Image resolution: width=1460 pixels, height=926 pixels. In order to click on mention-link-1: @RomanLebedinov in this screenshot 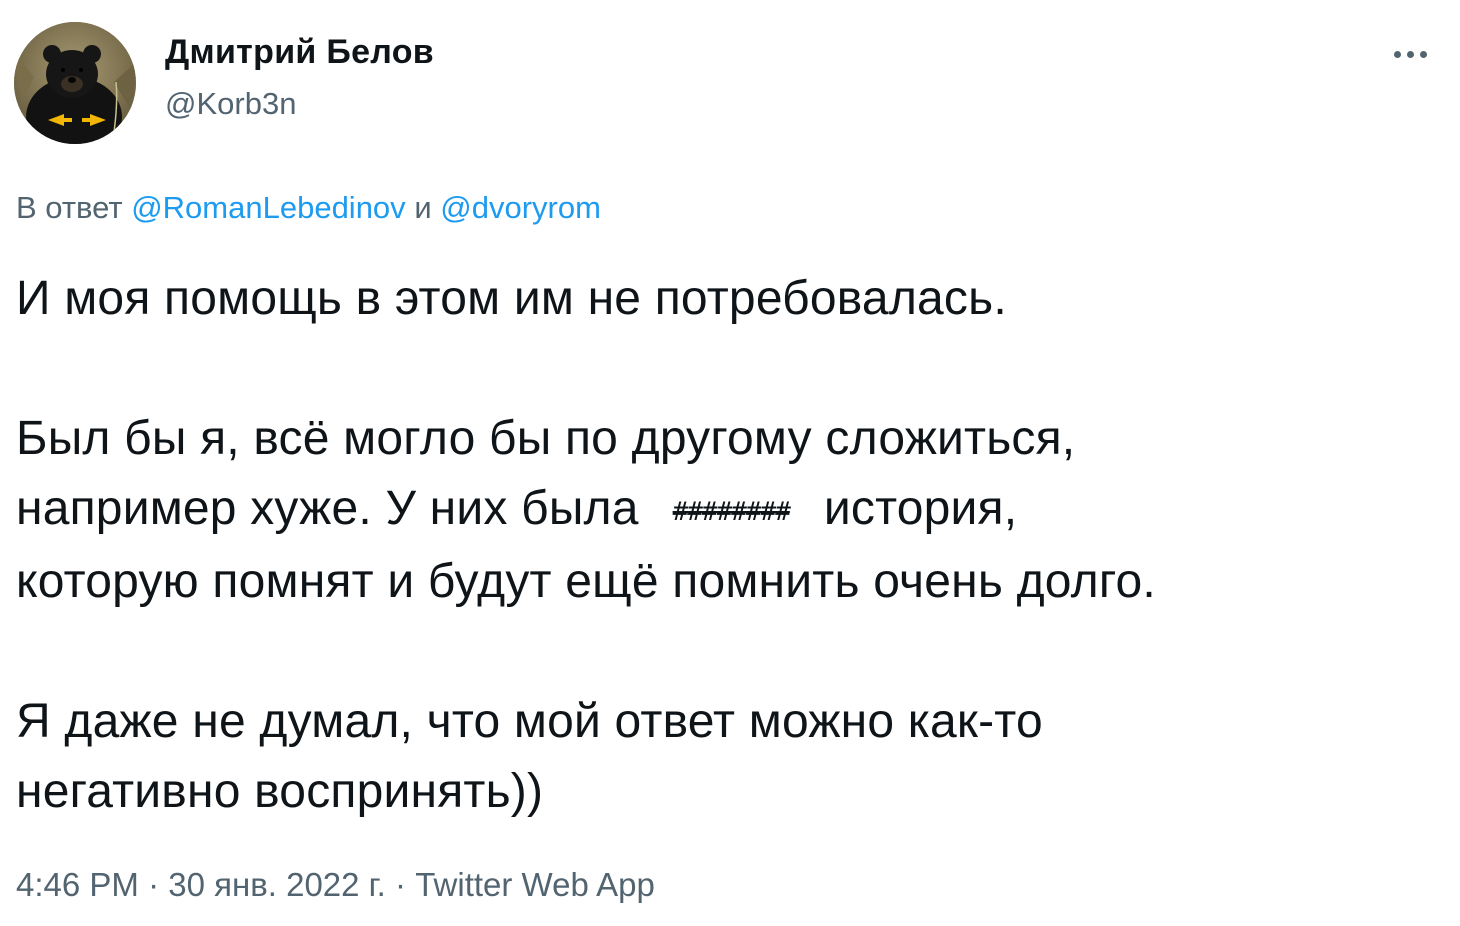, I will do `click(268, 207)`.